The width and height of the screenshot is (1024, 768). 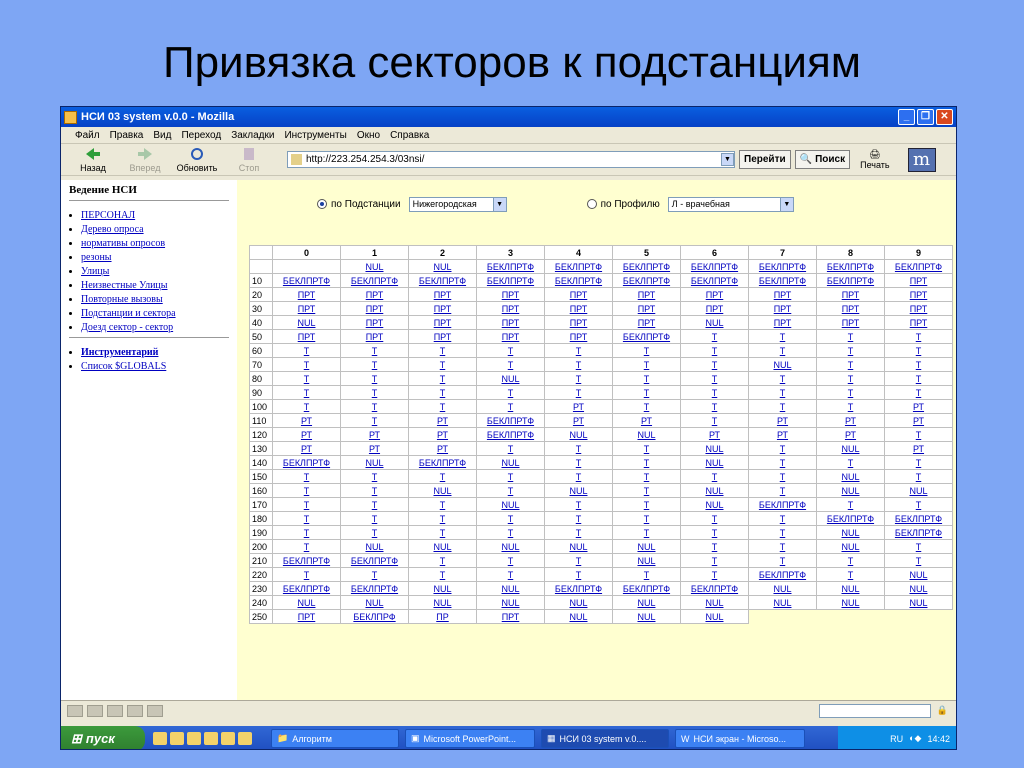 What do you see at coordinates (103, 737) in the screenshot?
I see `start-button: ⊞ пуск` at bounding box center [103, 737].